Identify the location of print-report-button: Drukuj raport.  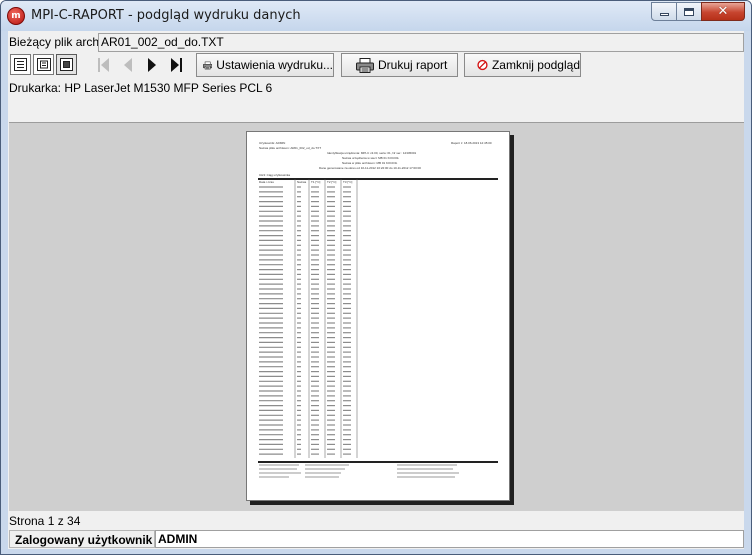
(399, 65).